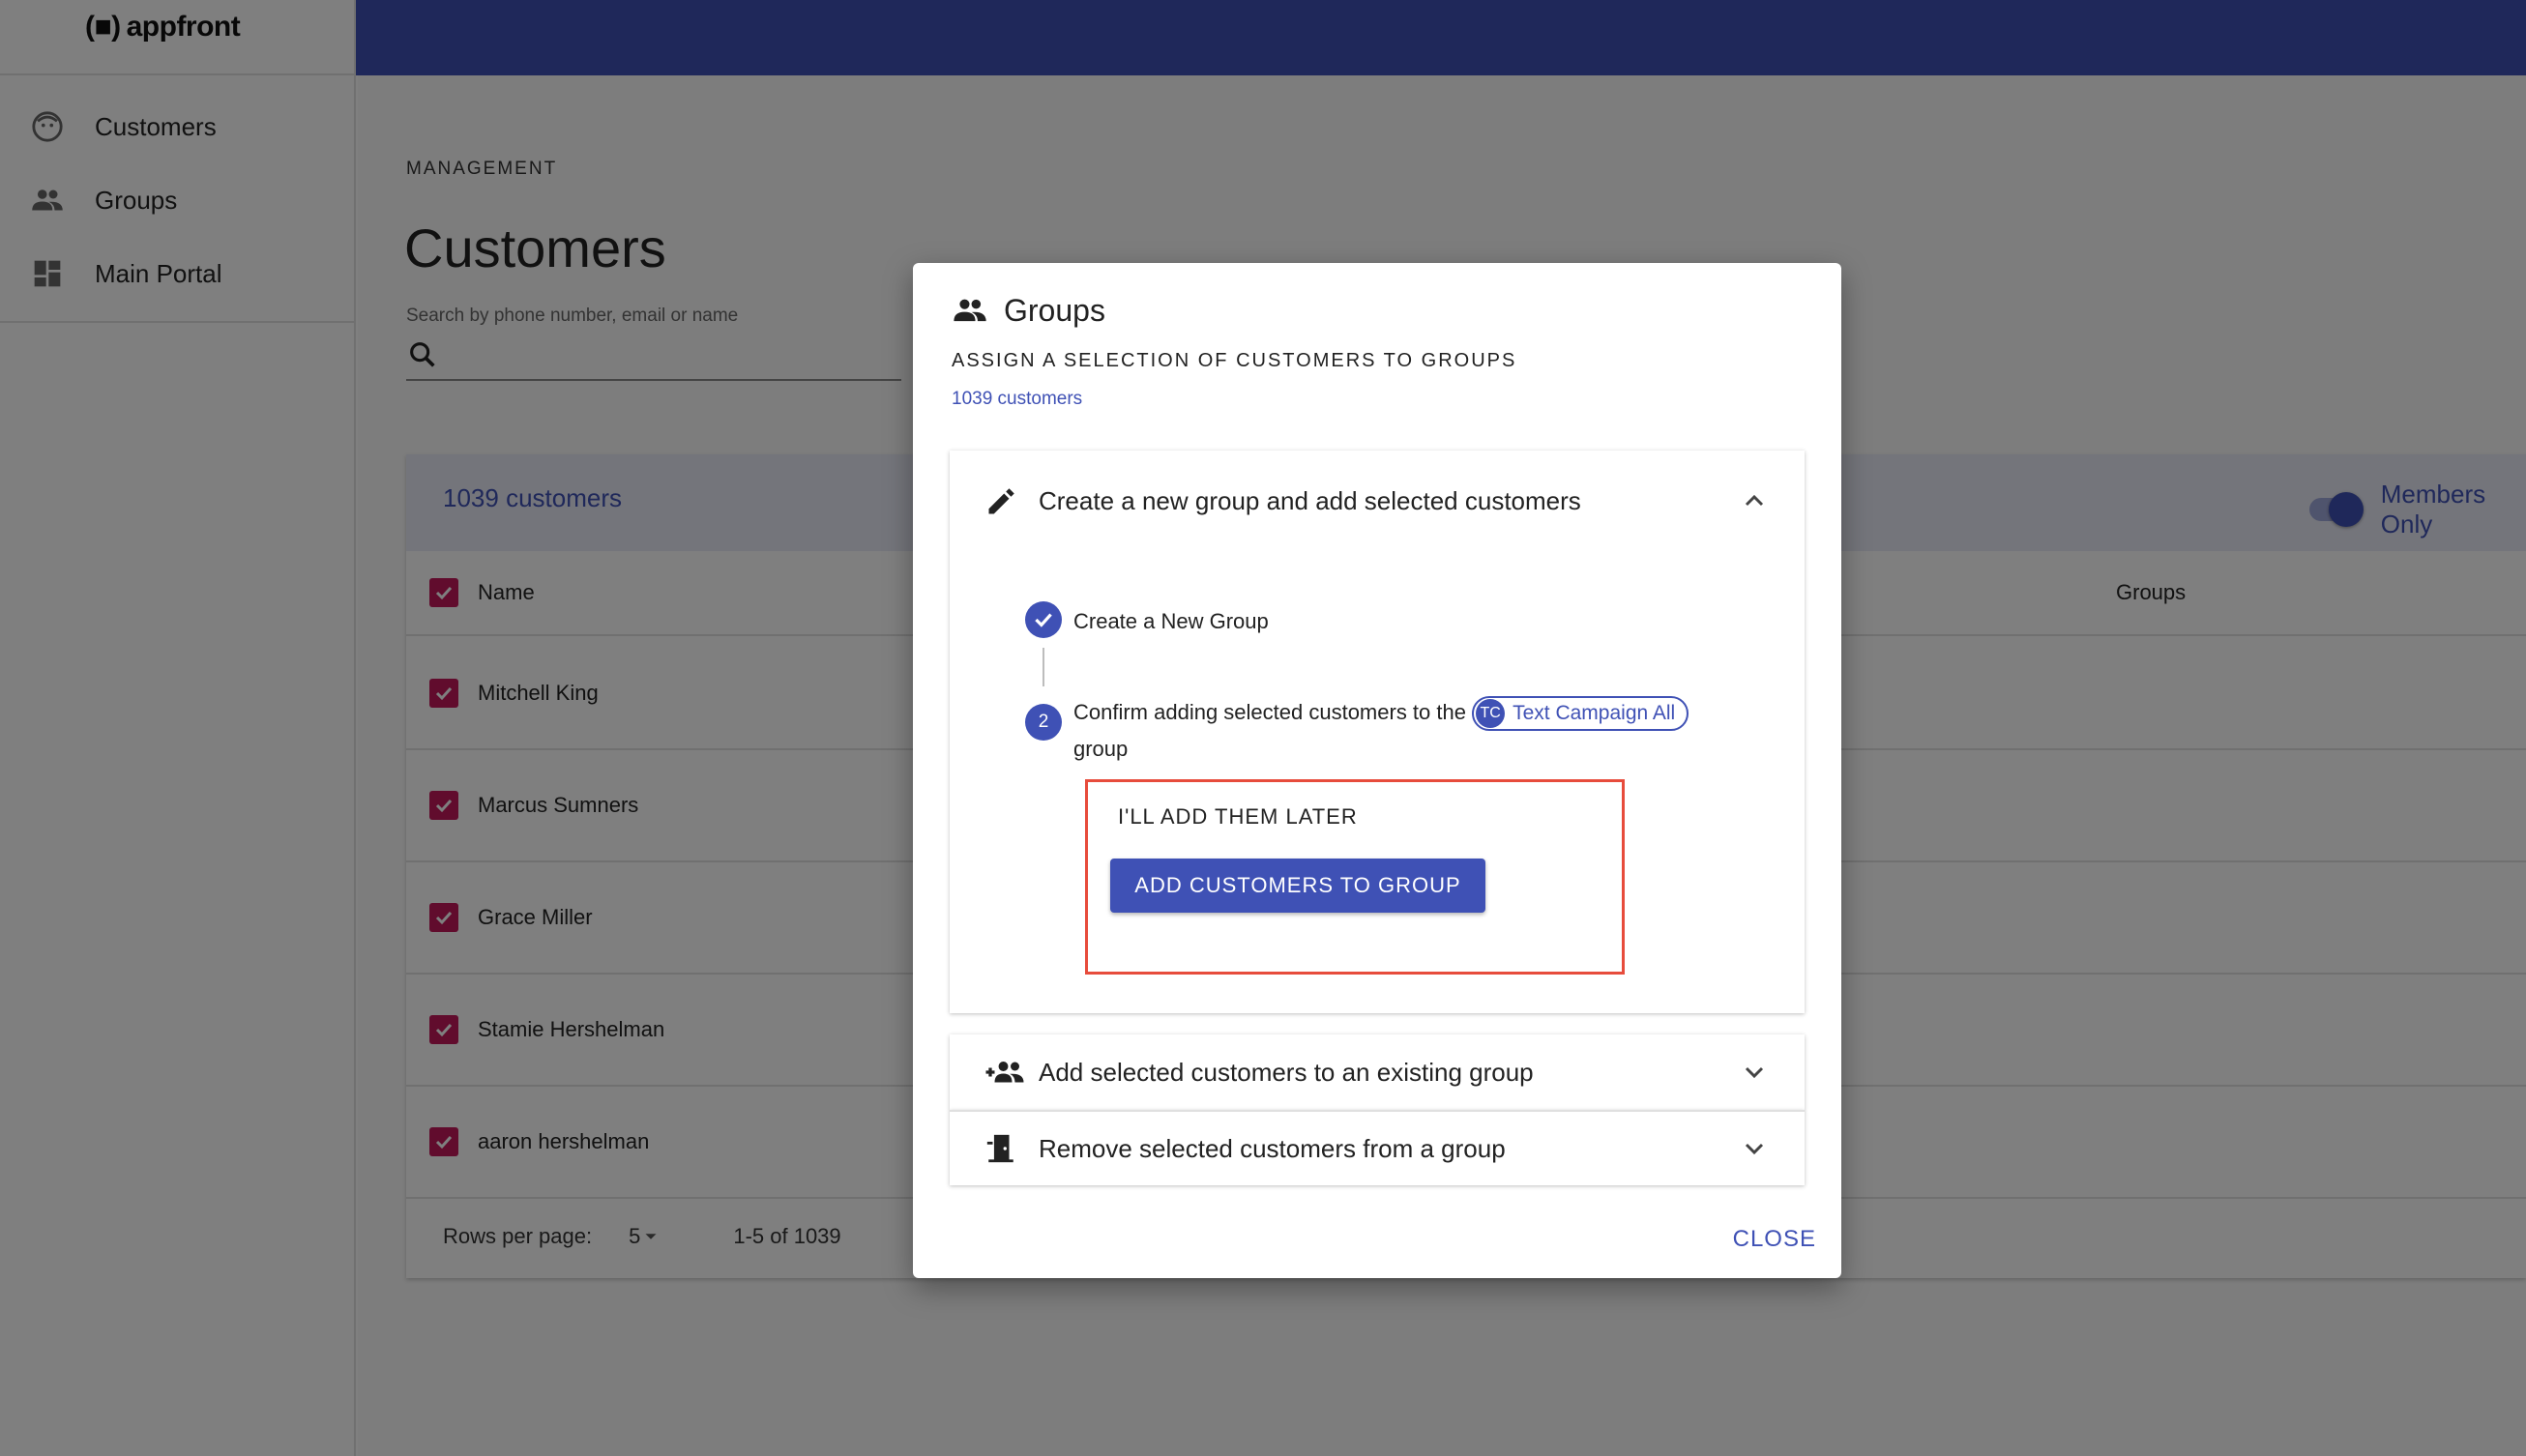 Image resolution: width=2526 pixels, height=1456 pixels. I want to click on dialog-customer-count: 1039 customers, so click(1018, 399).